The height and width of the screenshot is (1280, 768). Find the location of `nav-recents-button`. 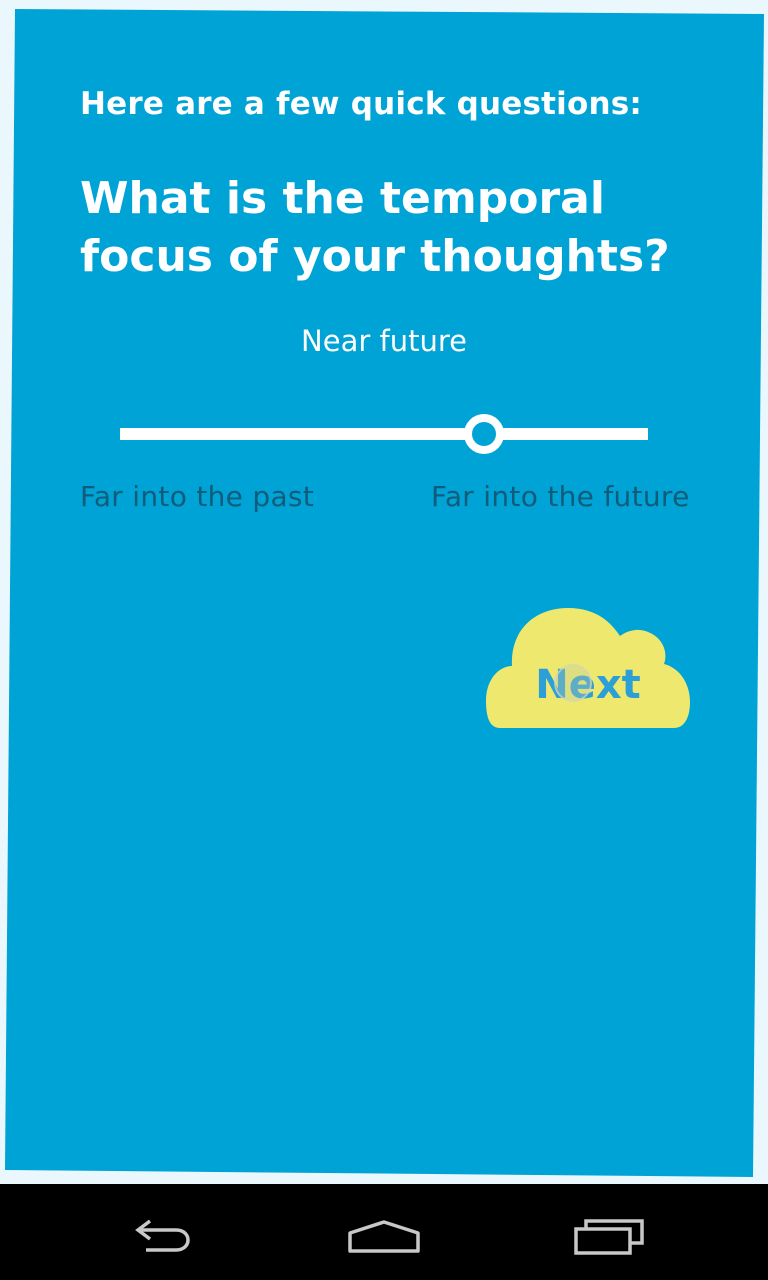

nav-recents-button is located at coordinates (610, 1232).